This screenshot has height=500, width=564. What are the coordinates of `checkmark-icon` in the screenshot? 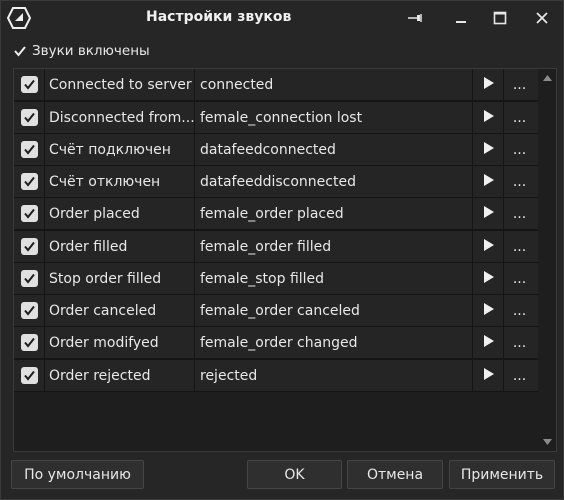 It's located at (20, 51).